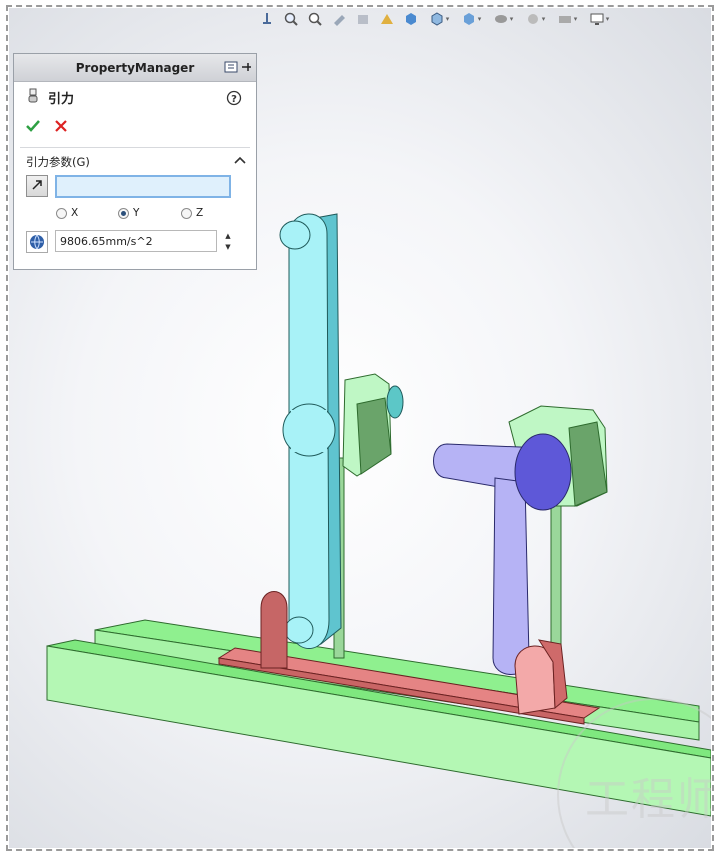  What do you see at coordinates (387, 19) in the screenshot?
I see `dynamic-annotation-icon` at bounding box center [387, 19].